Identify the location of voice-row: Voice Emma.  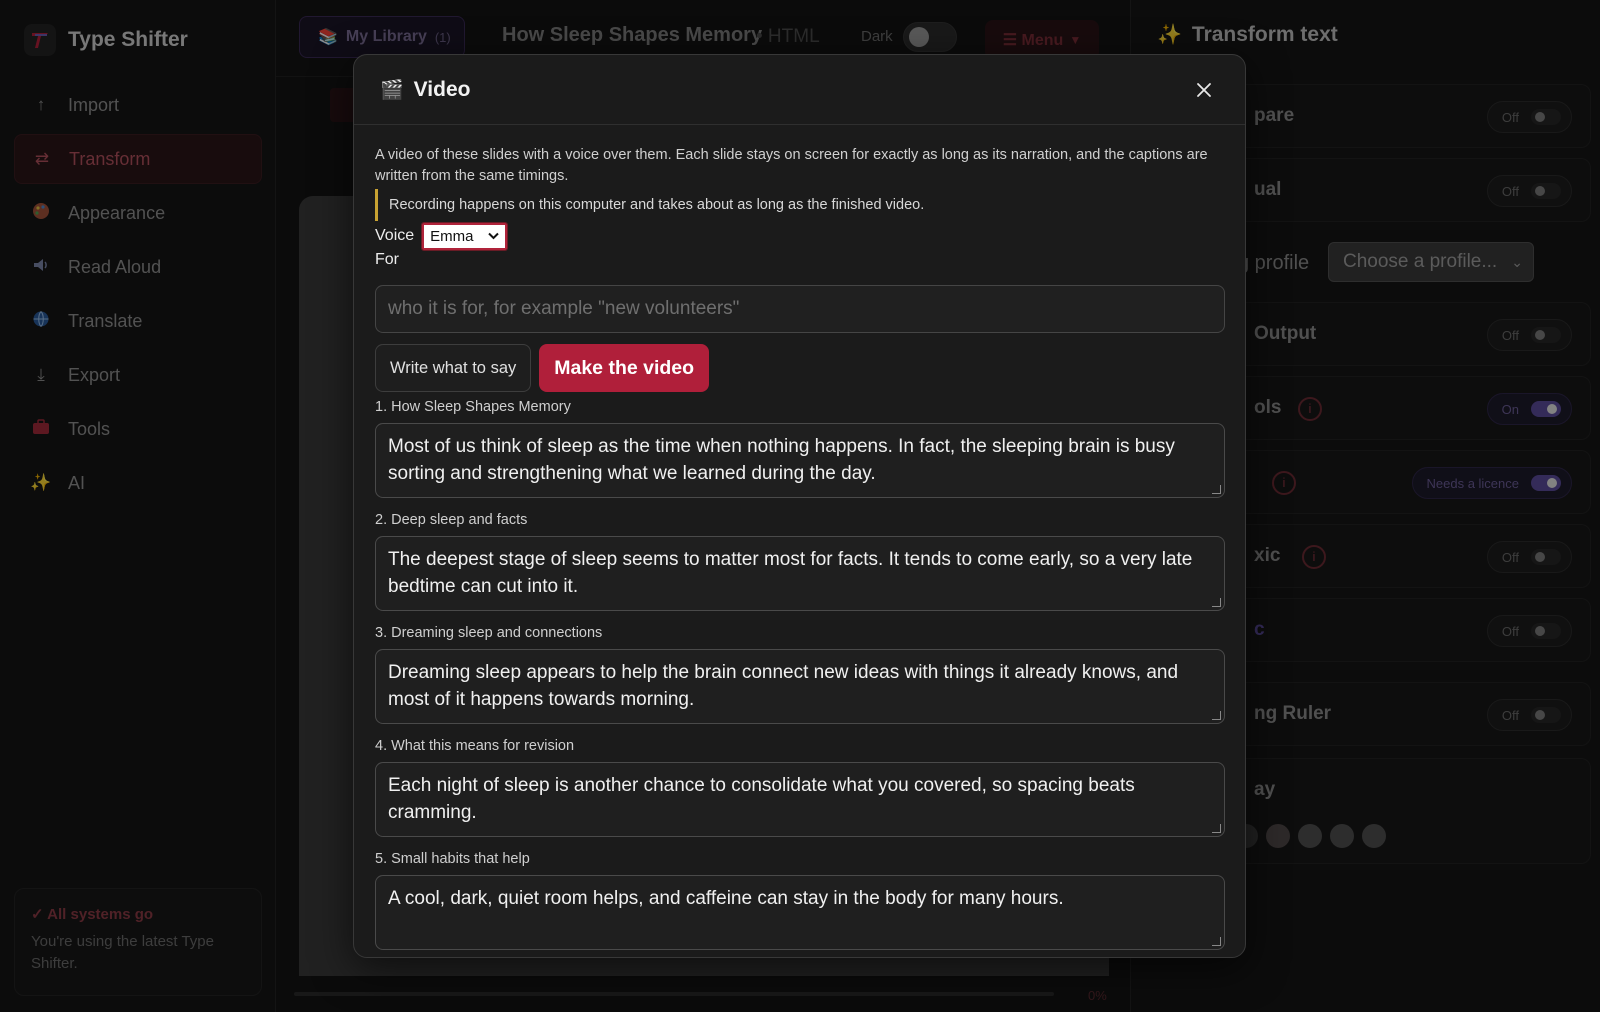
(799, 236).